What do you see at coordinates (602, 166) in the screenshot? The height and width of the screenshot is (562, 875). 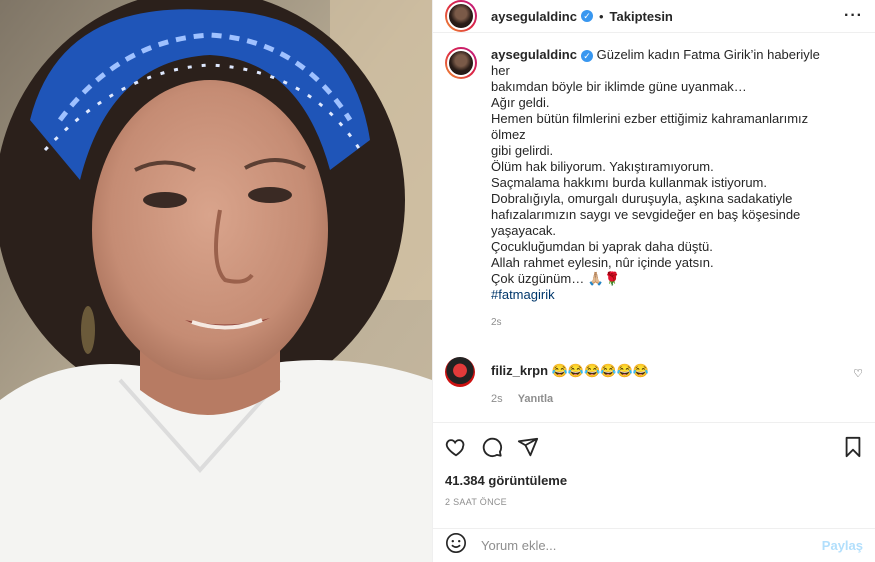 I see `caption-line: Ölüm hak biliyorum. Yakıştıramıyorum.` at bounding box center [602, 166].